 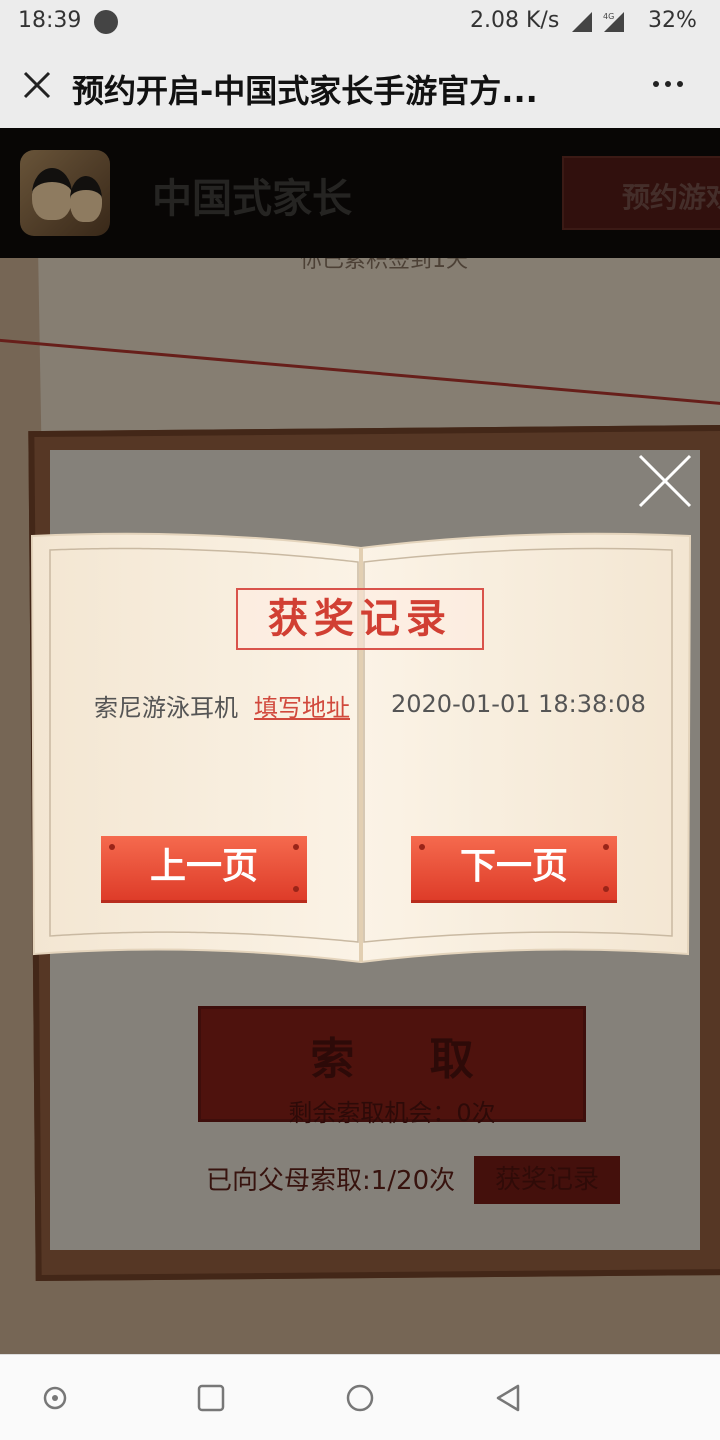 I want to click on prize-time: 2020-01-01 18:38:08, so click(x=518, y=704).